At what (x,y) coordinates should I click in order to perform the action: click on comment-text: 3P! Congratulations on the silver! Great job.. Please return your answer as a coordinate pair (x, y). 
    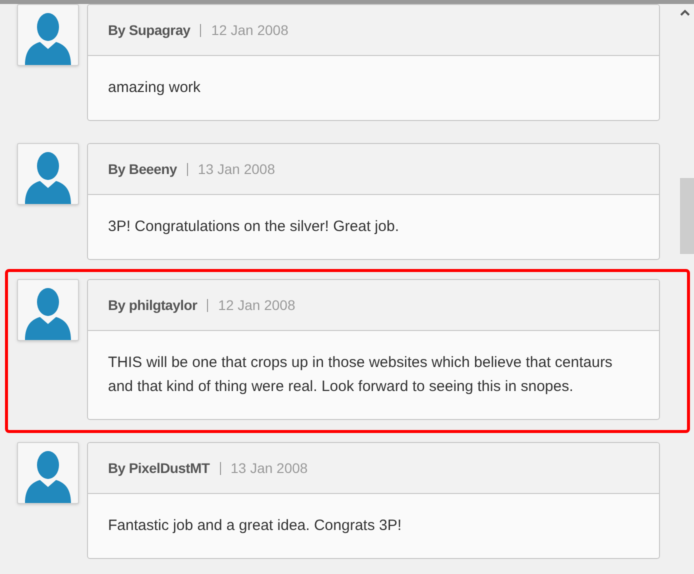
    Looking at the image, I should click on (254, 227).